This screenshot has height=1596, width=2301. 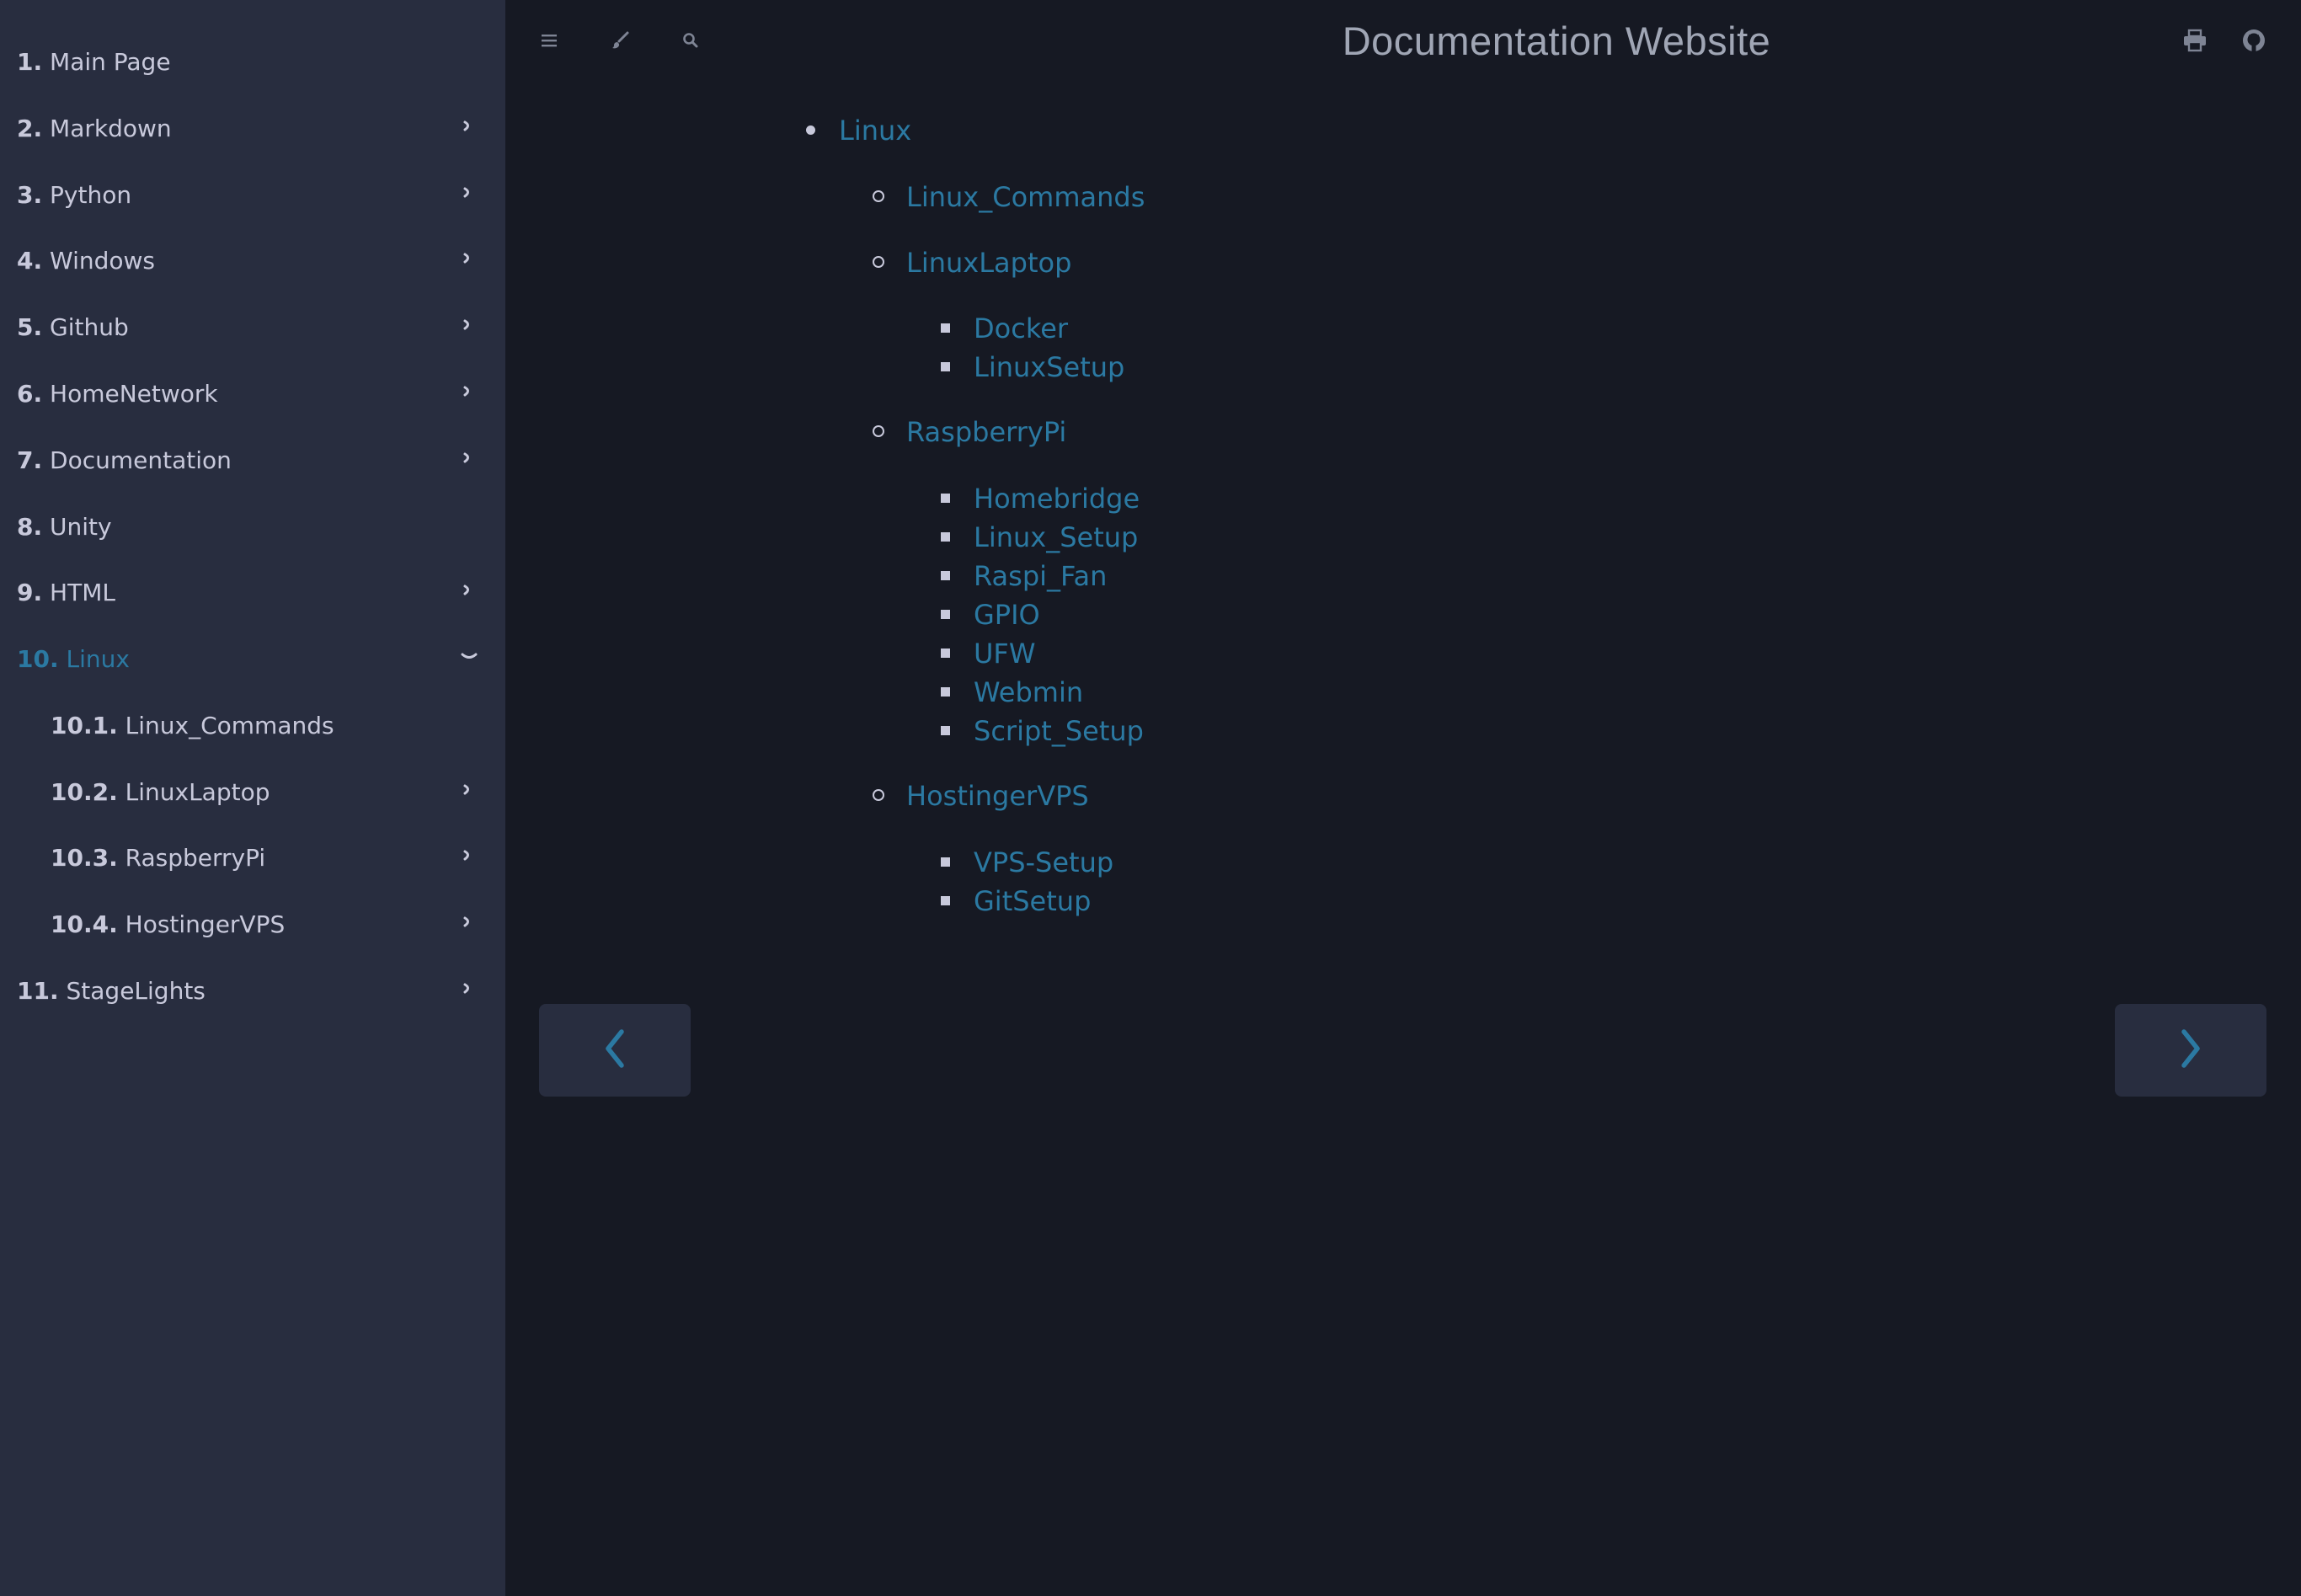 What do you see at coordinates (30, 460) in the screenshot?
I see `sidebar-item-number: 7.` at bounding box center [30, 460].